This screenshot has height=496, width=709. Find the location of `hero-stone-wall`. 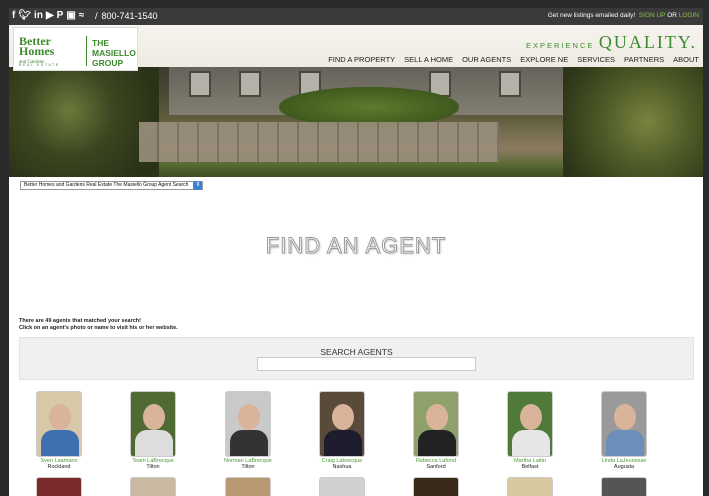

hero-stone-wall is located at coordinates (319, 142).